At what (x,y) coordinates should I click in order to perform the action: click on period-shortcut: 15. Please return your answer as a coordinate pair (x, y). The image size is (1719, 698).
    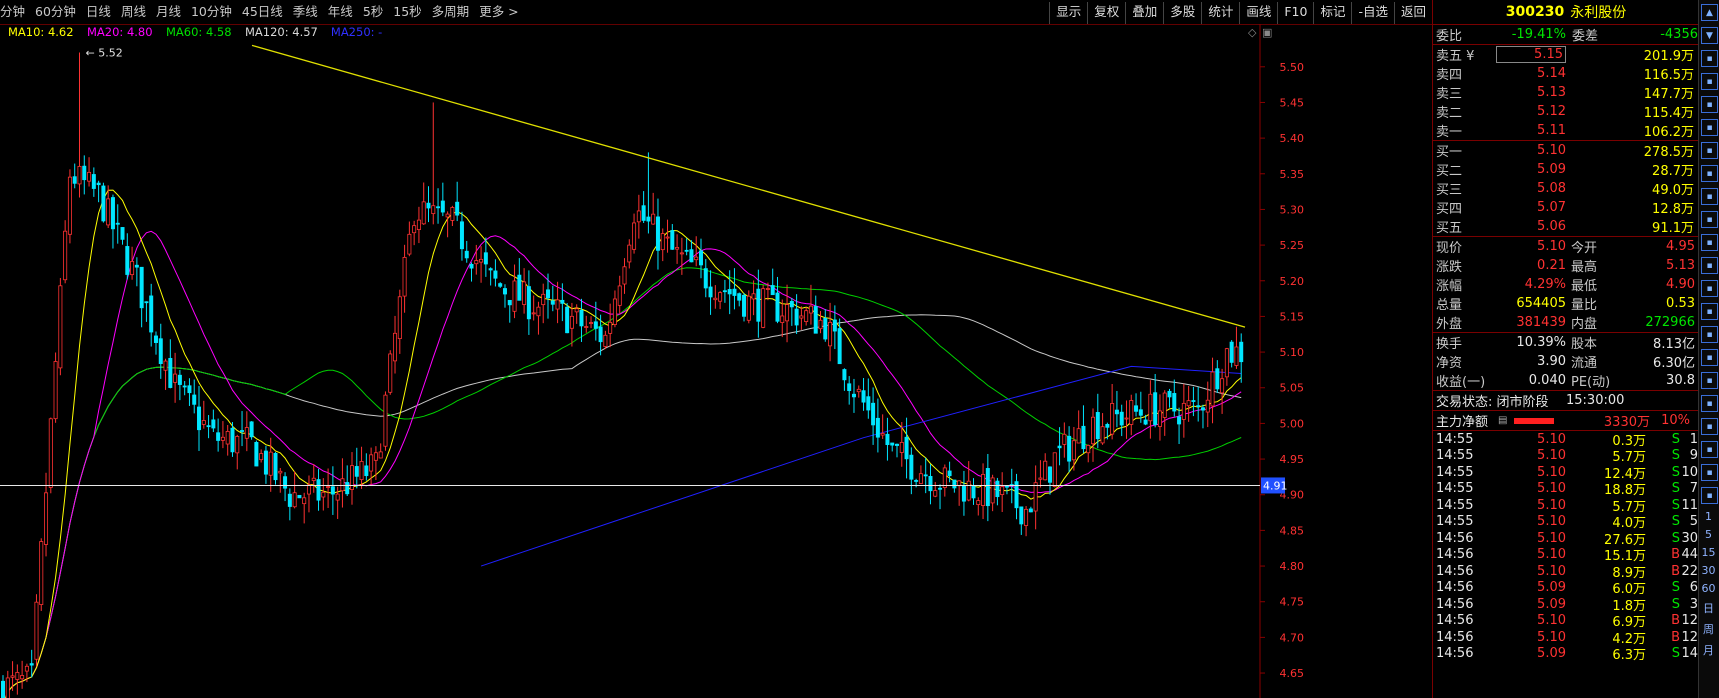
    Looking at the image, I should click on (1708, 552).